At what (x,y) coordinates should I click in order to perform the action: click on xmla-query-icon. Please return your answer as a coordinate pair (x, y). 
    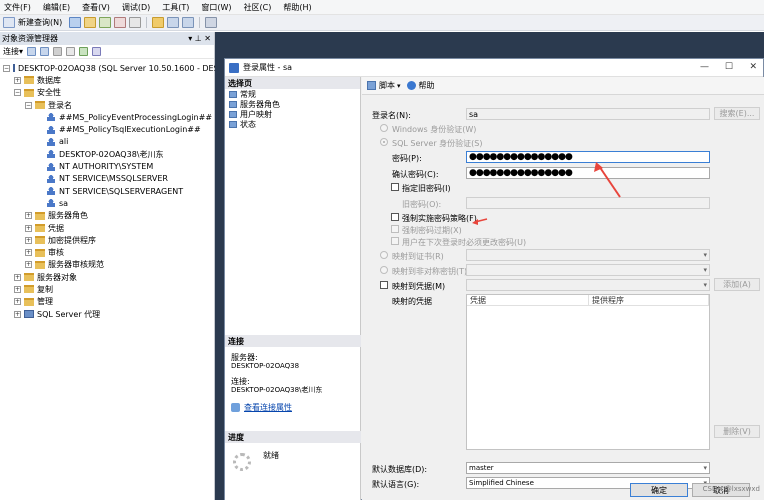
    Looking at the image, I should click on (135, 22).